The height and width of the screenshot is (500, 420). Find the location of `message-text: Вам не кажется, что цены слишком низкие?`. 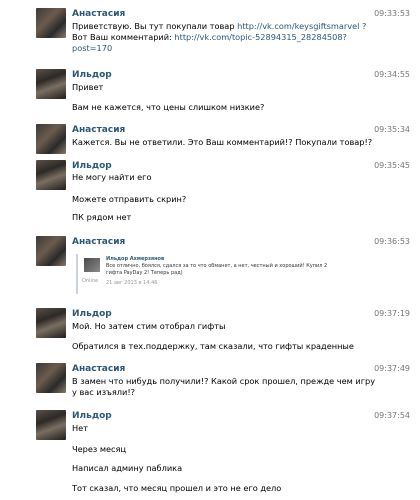

message-text: Вам не кажется, что цены слишком низкие? is located at coordinates (168, 107).